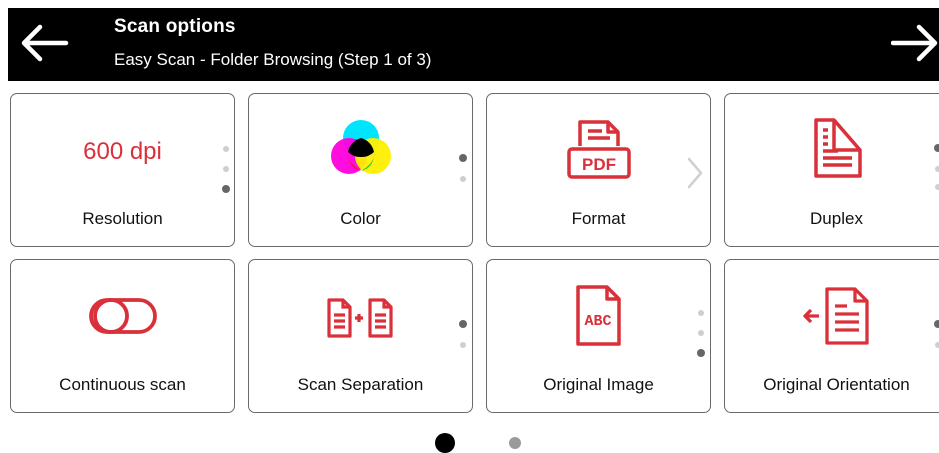  I want to click on scan-separation-icon, so click(359, 318).